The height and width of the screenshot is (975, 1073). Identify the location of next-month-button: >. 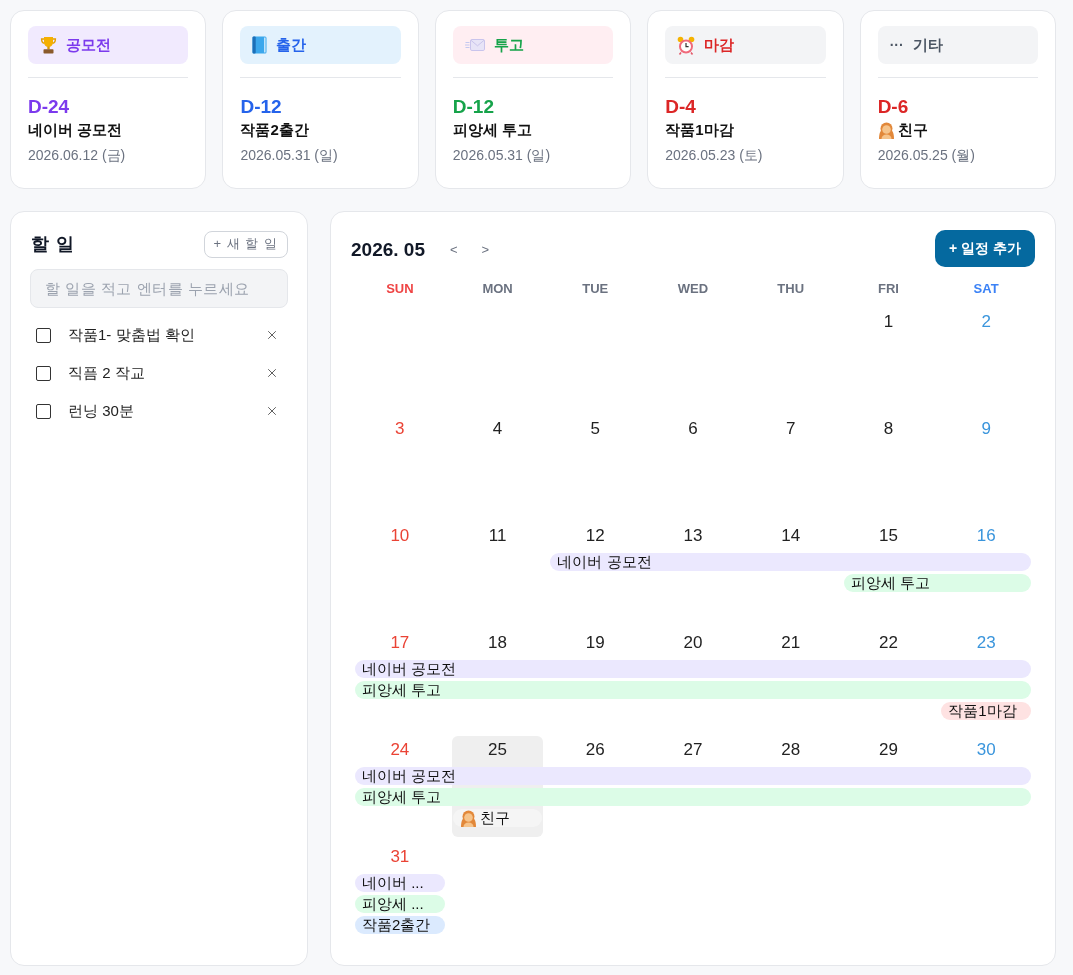
(485, 248).